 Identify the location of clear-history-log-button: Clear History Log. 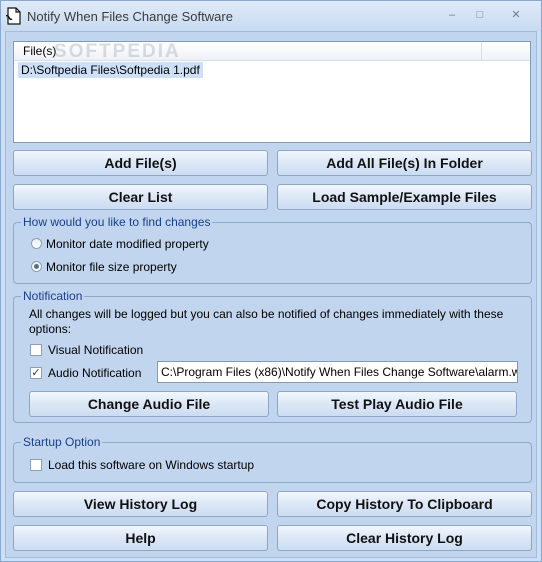
(404, 538).